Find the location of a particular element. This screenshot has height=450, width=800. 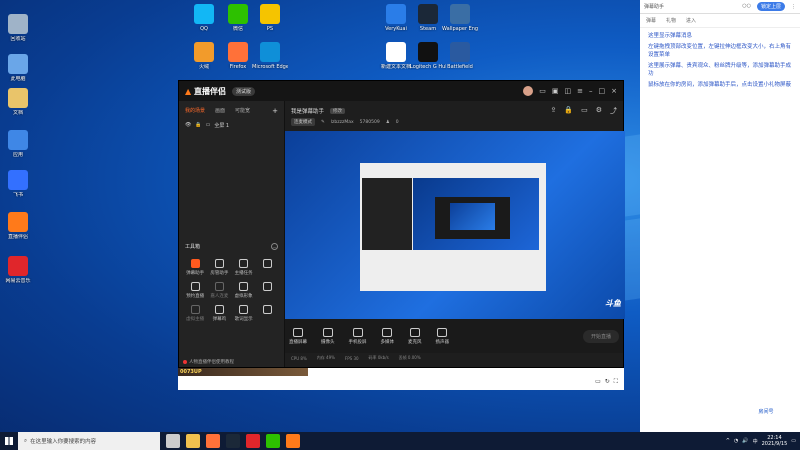

netease-music-icon is located at coordinates (253, 441).